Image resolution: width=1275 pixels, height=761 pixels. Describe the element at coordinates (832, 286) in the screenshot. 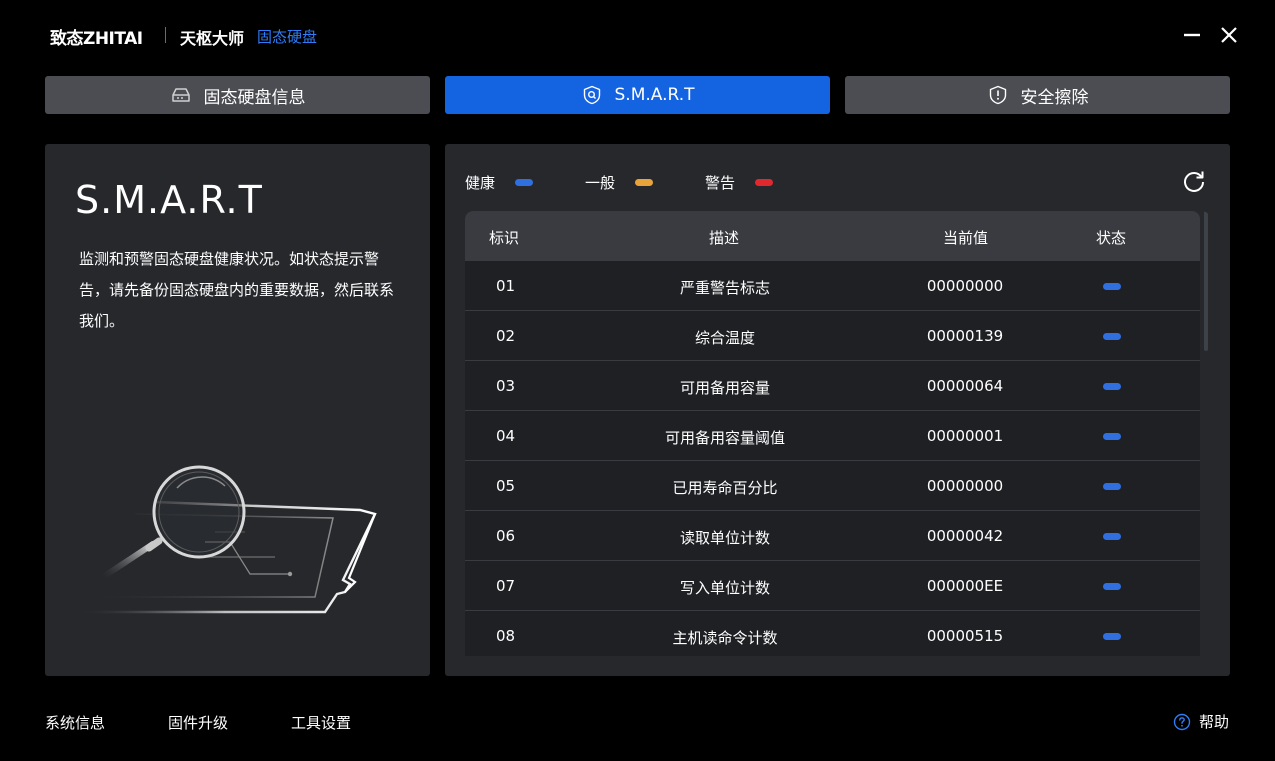

I see `table-row: 01 严重警告标志 00000000` at that location.